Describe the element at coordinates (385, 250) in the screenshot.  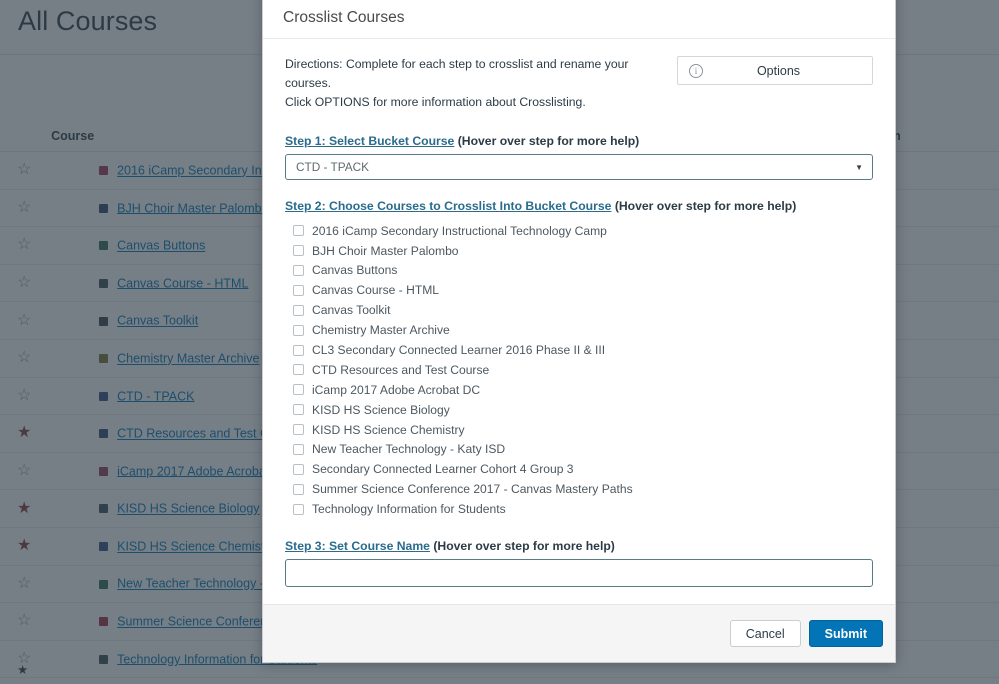
I see `crosslist-course-option-label: BJH Choir Master Palombo` at that location.